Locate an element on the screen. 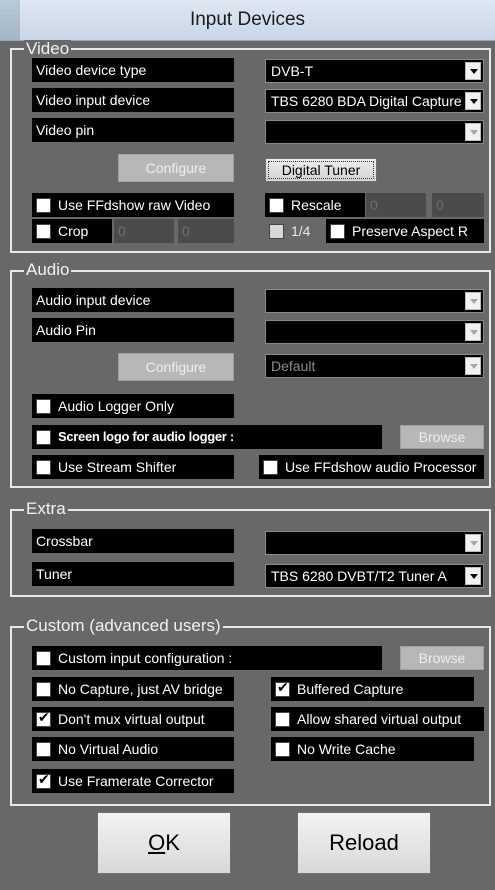  rescale-label: Rescale is located at coordinates (316, 205).